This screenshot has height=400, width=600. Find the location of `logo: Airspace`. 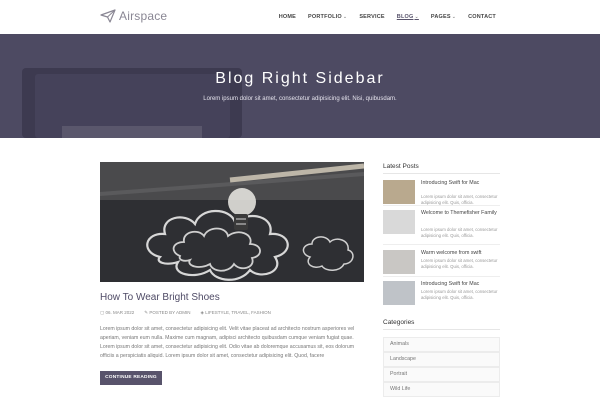

logo: Airspace is located at coordinates (133, 16).